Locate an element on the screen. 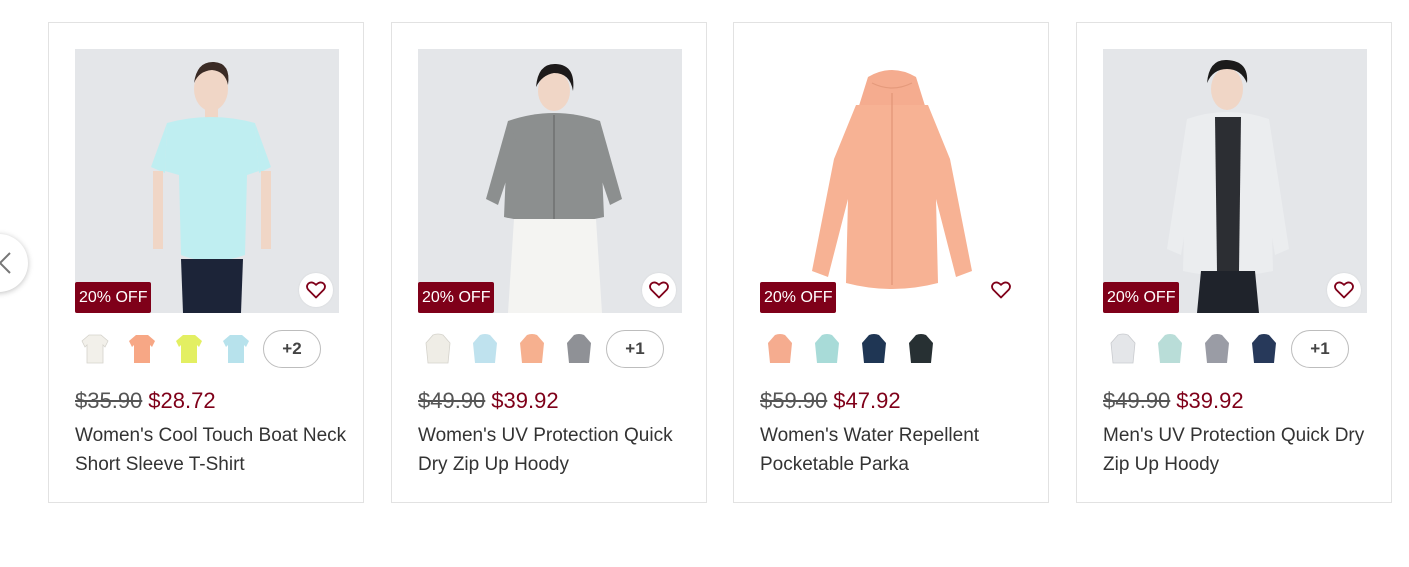  more-colors-button: +2 is located at coordinates (292, 349).